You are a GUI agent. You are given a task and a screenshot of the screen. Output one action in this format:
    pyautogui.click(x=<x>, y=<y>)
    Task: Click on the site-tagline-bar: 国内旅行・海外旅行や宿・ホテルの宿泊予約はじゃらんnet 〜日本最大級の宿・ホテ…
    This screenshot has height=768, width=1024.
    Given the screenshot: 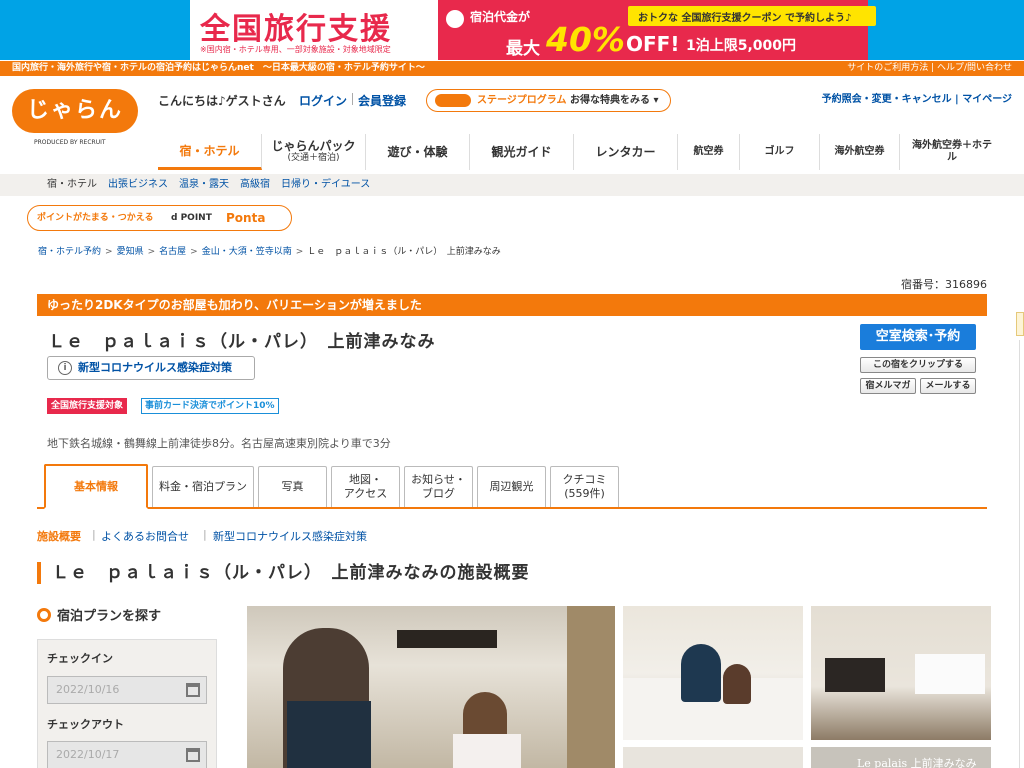 What is the action you would take?
    pyautogui.click(x=512, y=68)
    